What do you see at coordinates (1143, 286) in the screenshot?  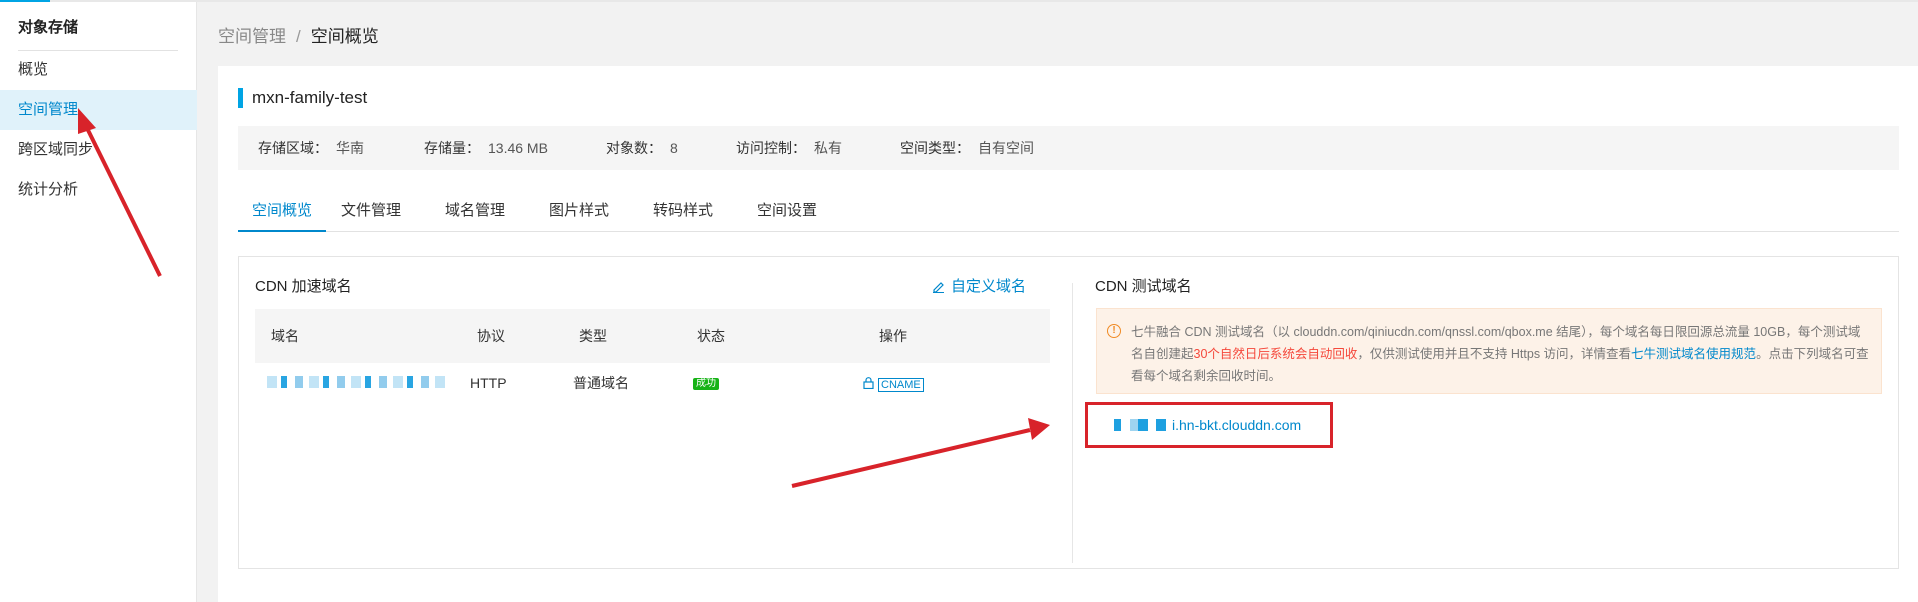 I see `test-domain-title: CDN 测试域名` at bounding box center [1143, 286].